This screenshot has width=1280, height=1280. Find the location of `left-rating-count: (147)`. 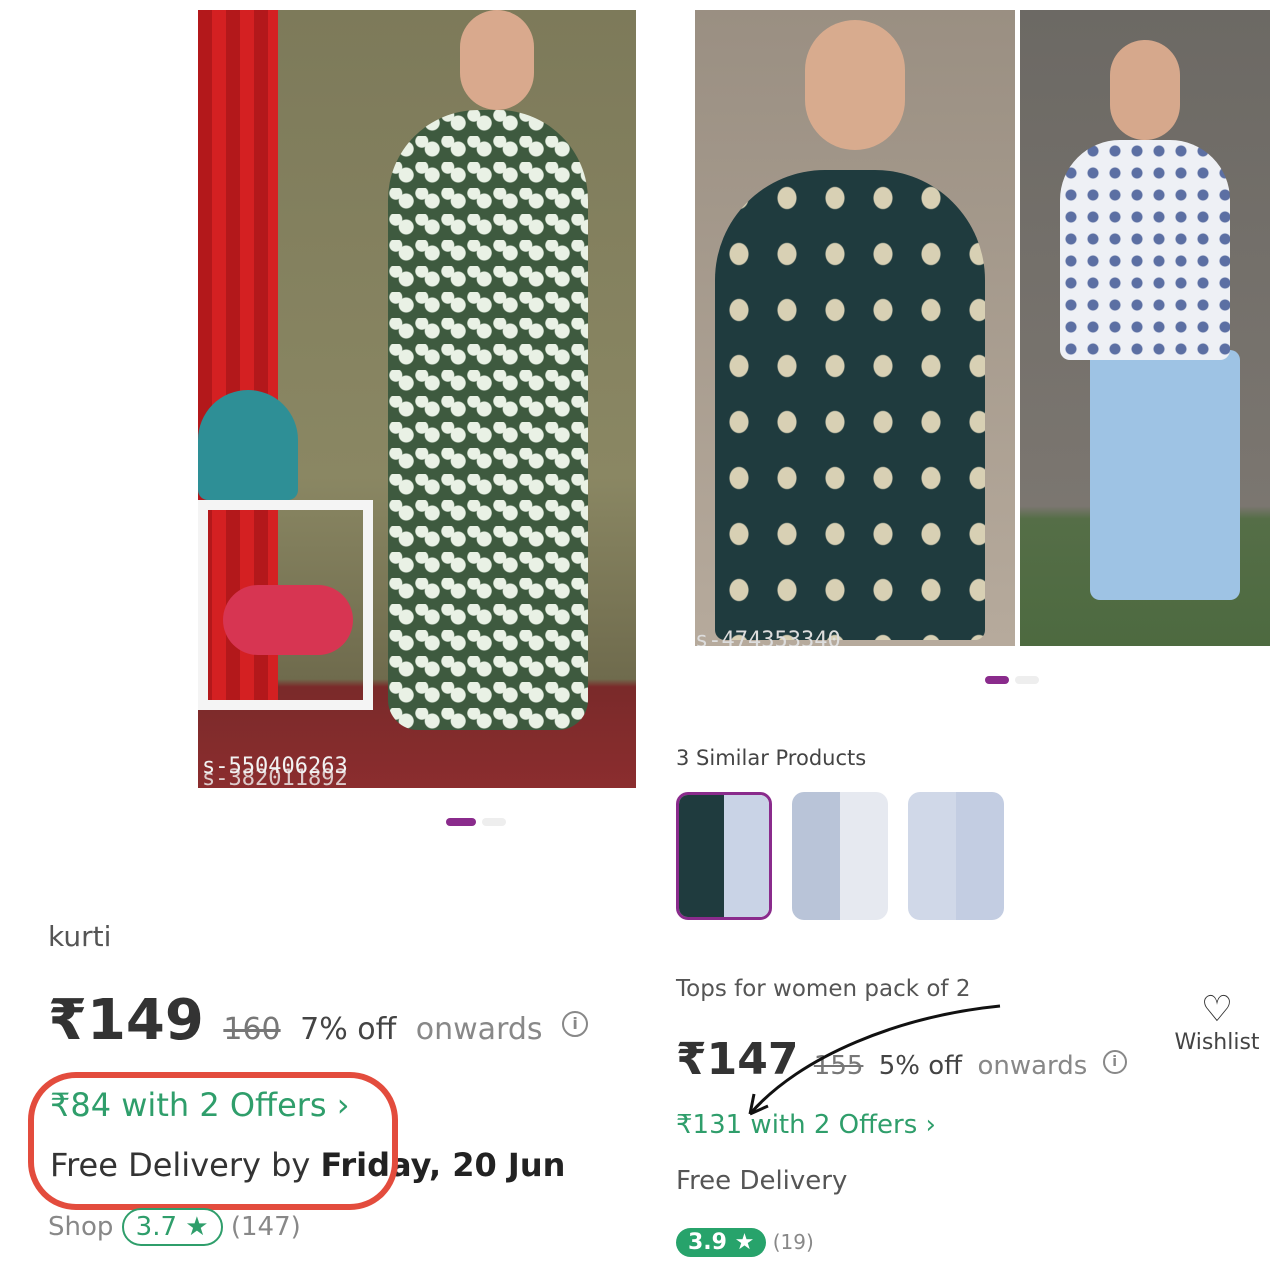

left-rating-count: (147) is located at coordinates (265, 1227).